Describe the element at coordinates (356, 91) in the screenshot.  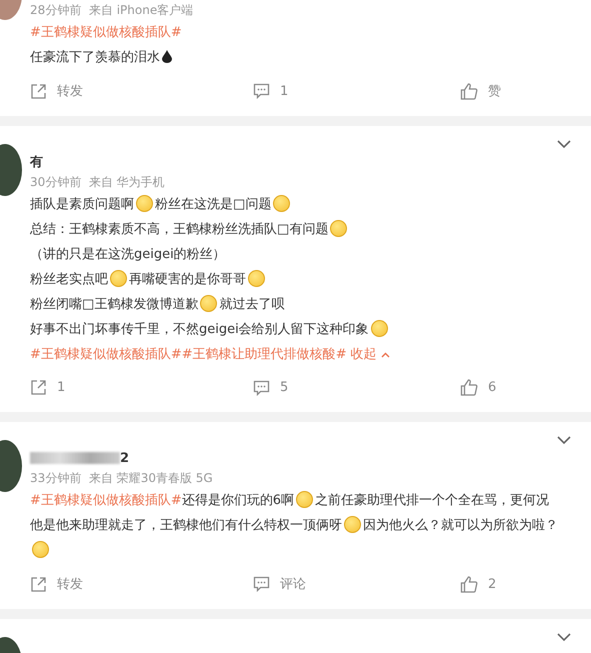
I see `comment-button: 1` at that location.